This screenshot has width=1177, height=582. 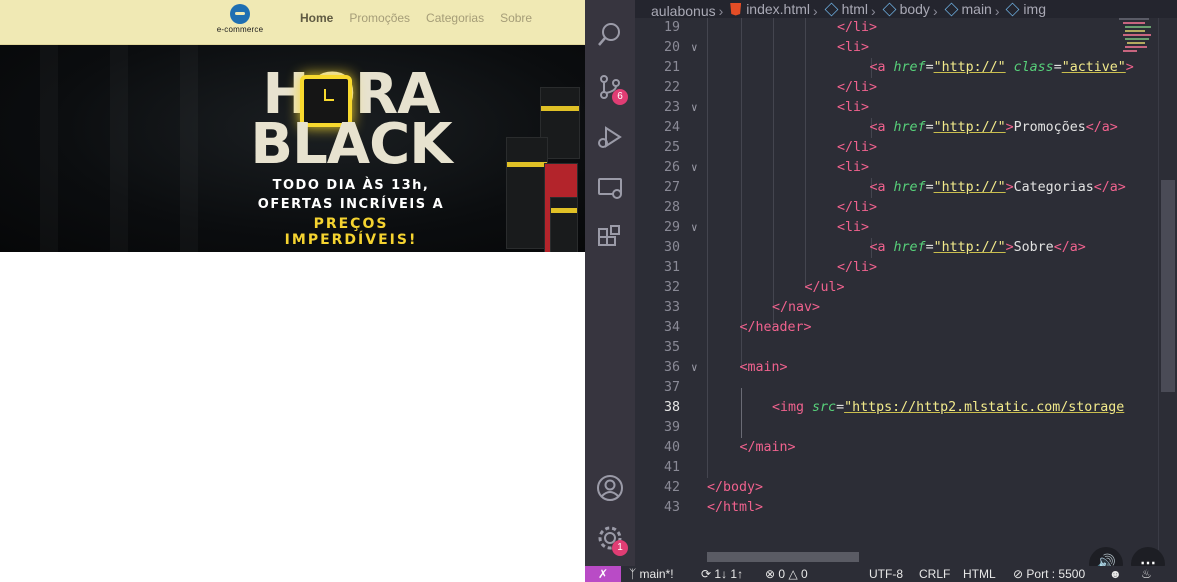 I want to click on code-line: 23 ∨ <li>, so click(x=901, y=108).